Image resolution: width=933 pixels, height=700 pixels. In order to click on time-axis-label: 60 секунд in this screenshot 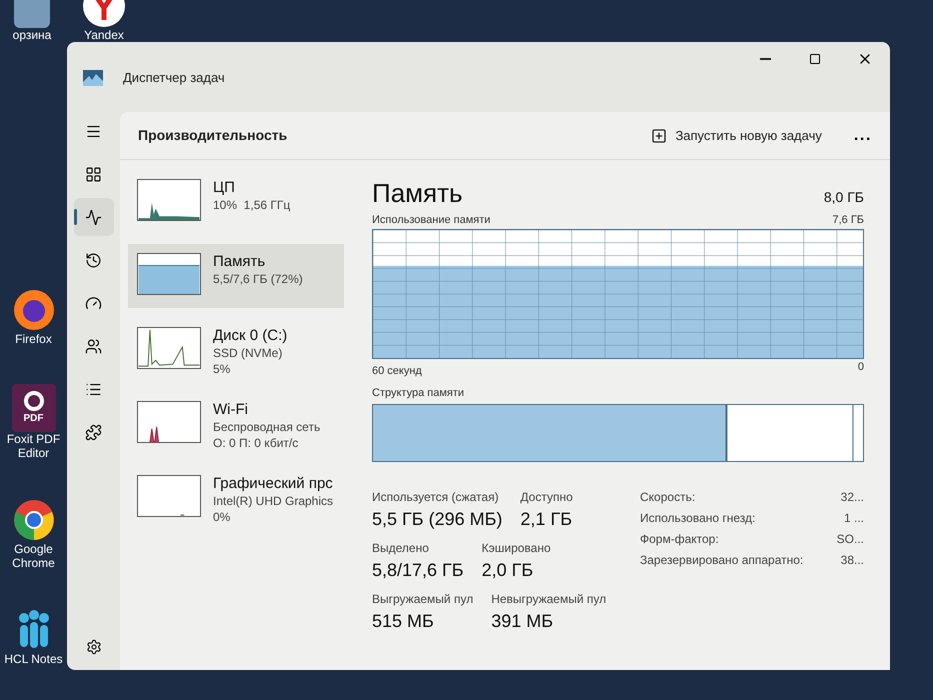, I will do `click(397, 371)`.